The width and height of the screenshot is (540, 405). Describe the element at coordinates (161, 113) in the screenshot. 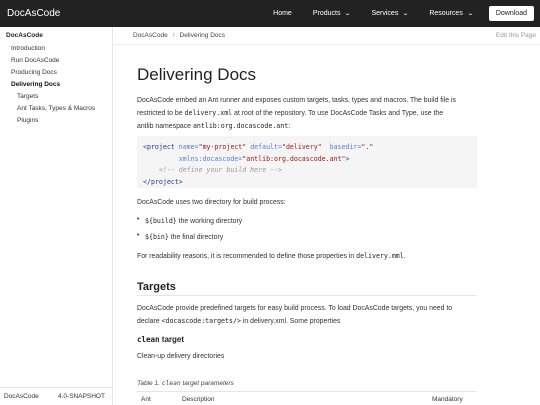

I see `intro-text: restricted to be` at that location.